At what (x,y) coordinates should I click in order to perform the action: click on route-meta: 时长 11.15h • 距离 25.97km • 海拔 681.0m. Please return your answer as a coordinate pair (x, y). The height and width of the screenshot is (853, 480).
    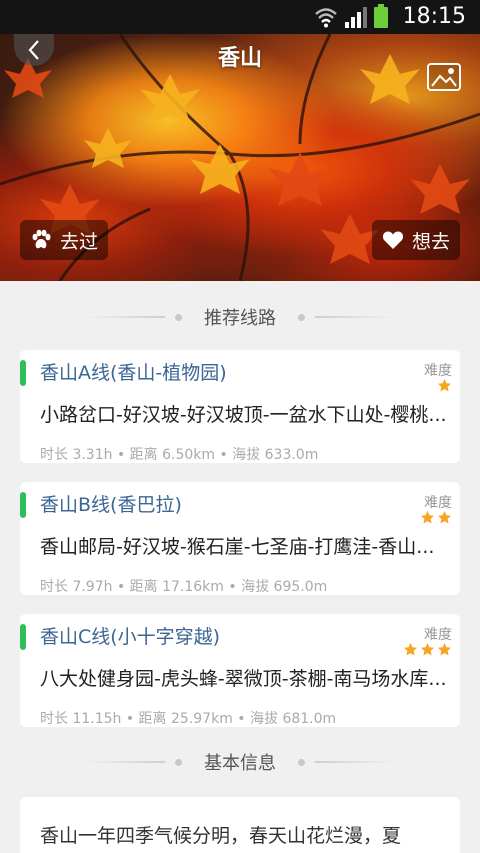
    Looking at the image, I should click on (188, 719).